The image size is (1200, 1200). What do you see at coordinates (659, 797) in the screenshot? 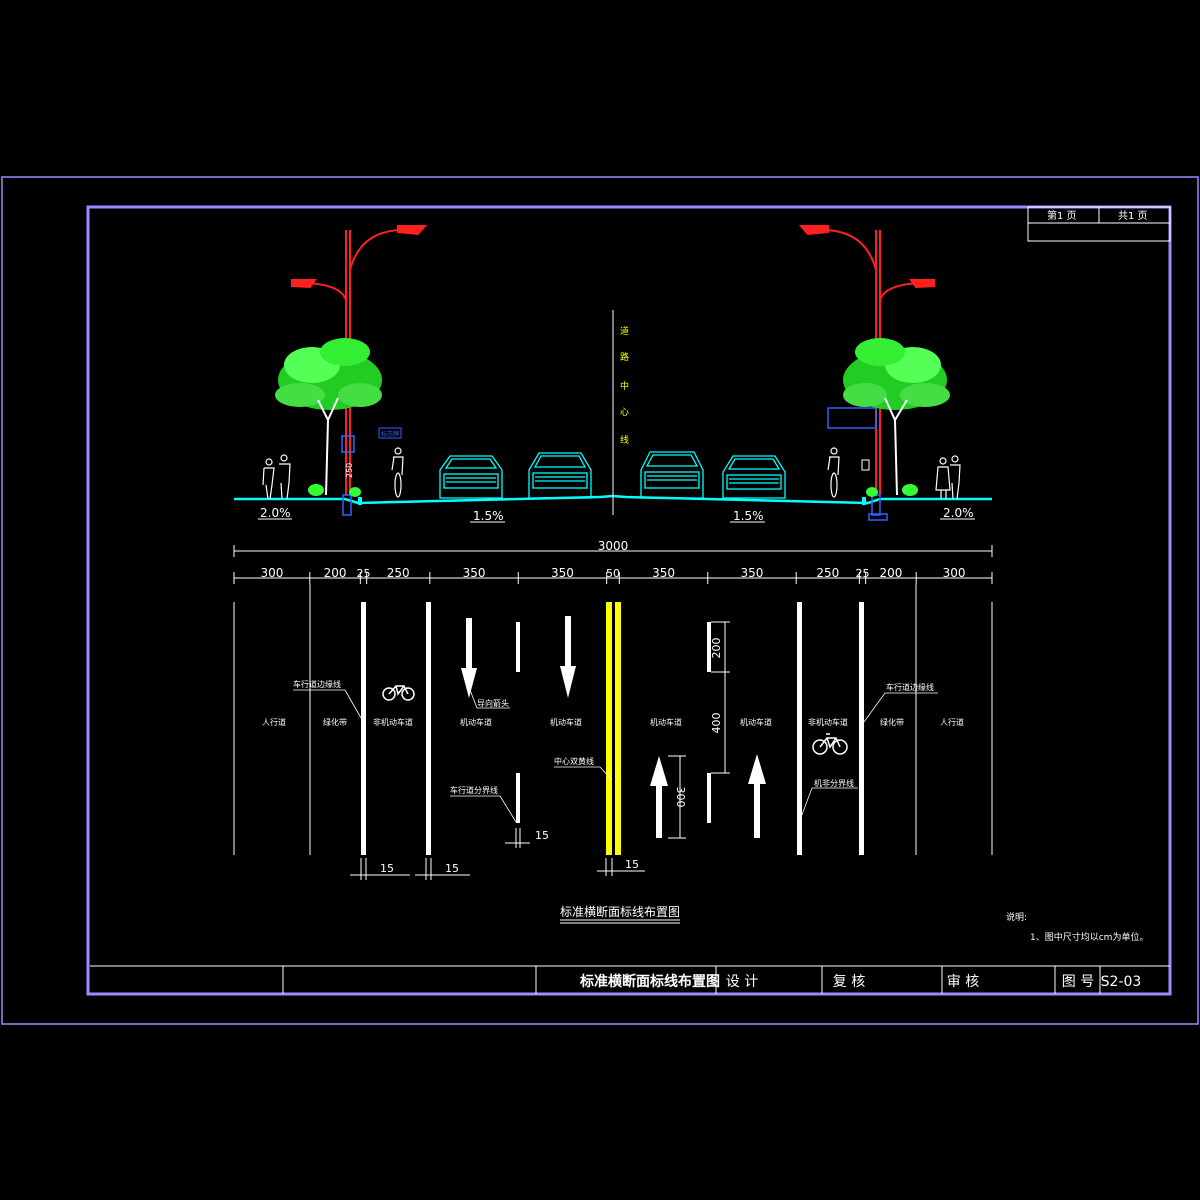
I see `up-arrow-icon` at bounding box center [659, 797].